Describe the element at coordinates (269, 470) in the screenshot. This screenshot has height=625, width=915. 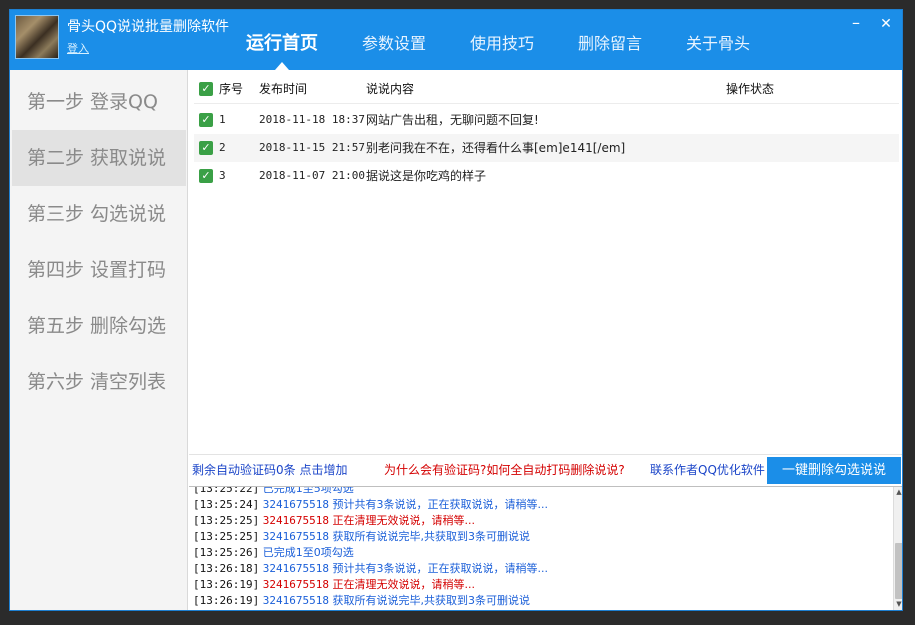
I see `captcha-remaining-link: 剩余自动验证码0条 点击增加` at that location.